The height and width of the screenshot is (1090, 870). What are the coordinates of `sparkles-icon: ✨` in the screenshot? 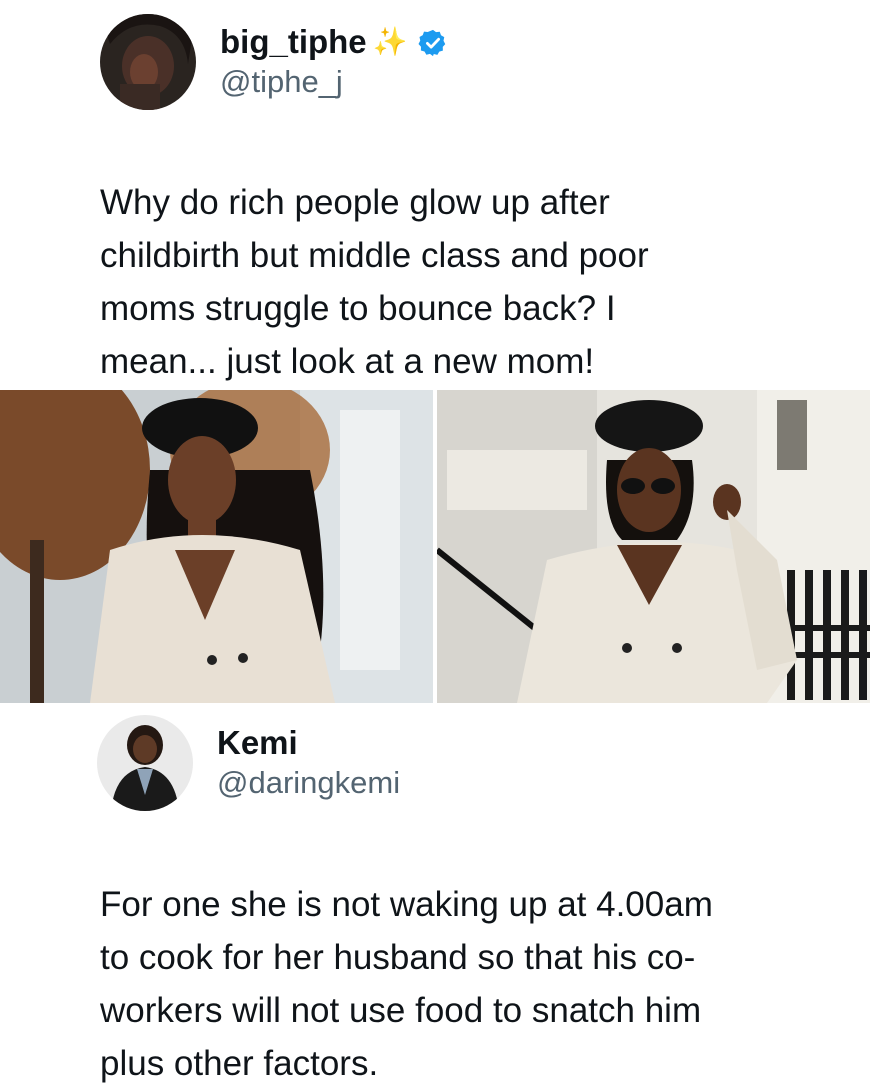 It's located at (390, 41).